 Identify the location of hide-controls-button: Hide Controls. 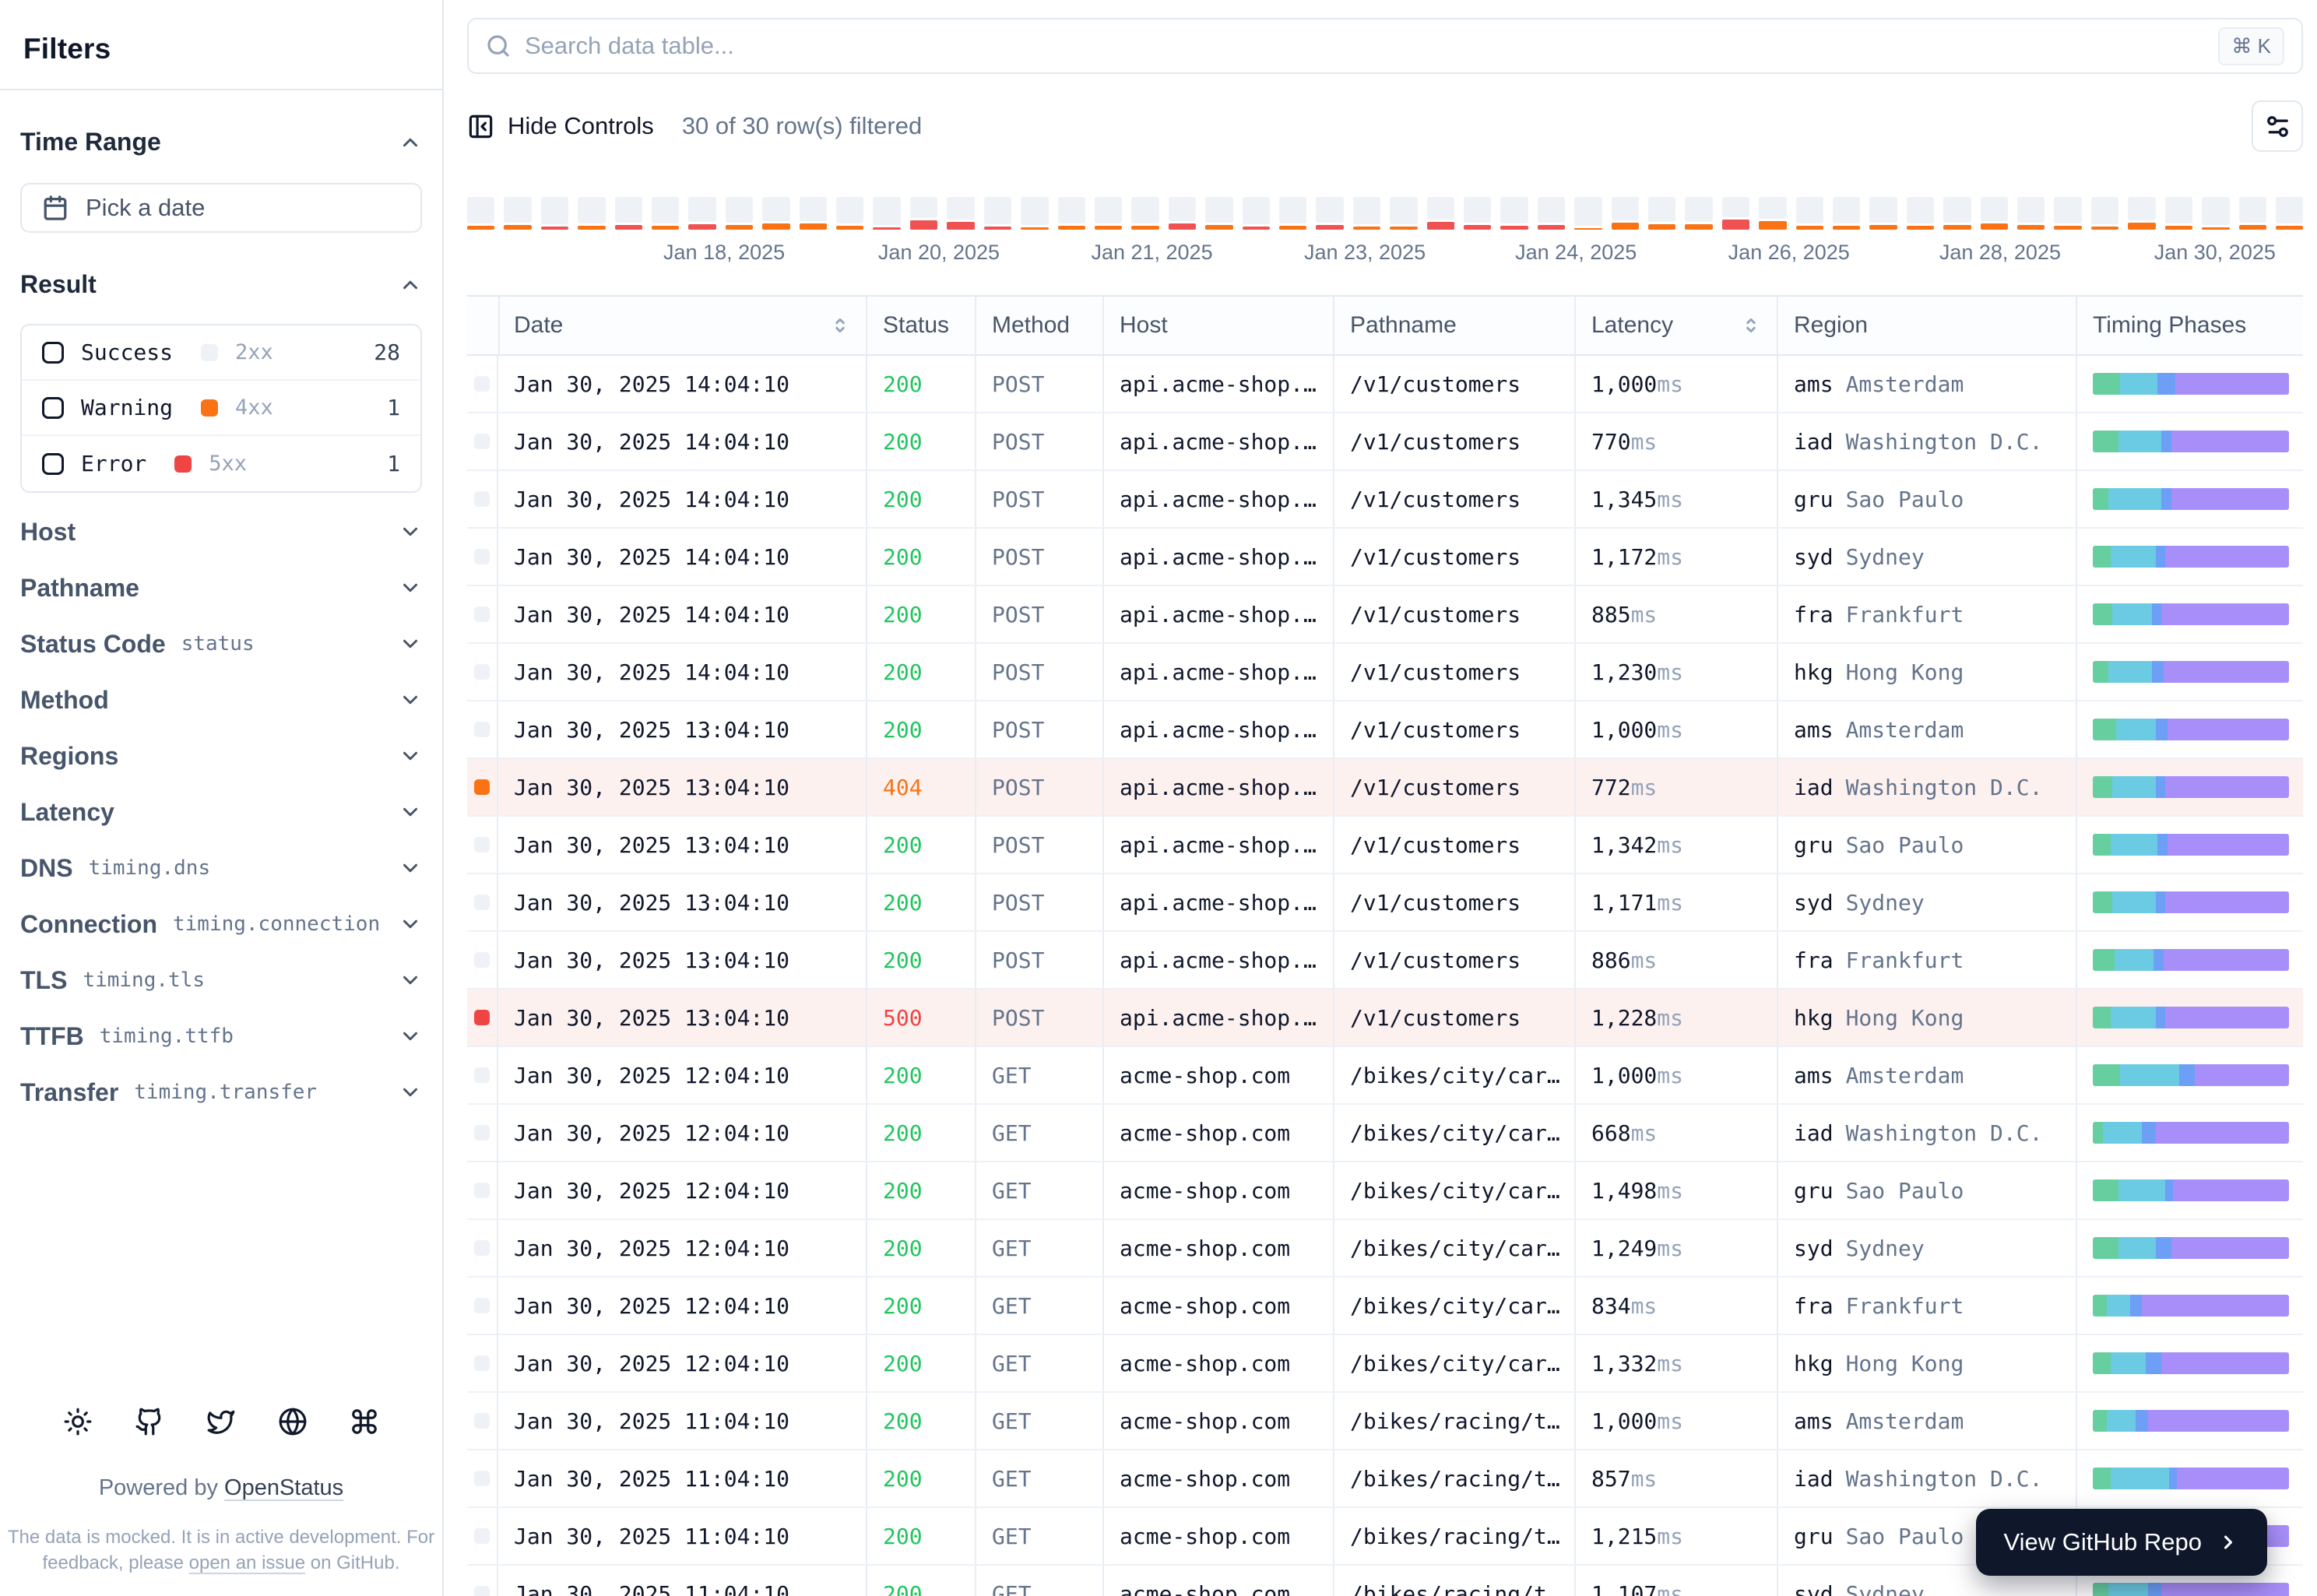
(560, 126).